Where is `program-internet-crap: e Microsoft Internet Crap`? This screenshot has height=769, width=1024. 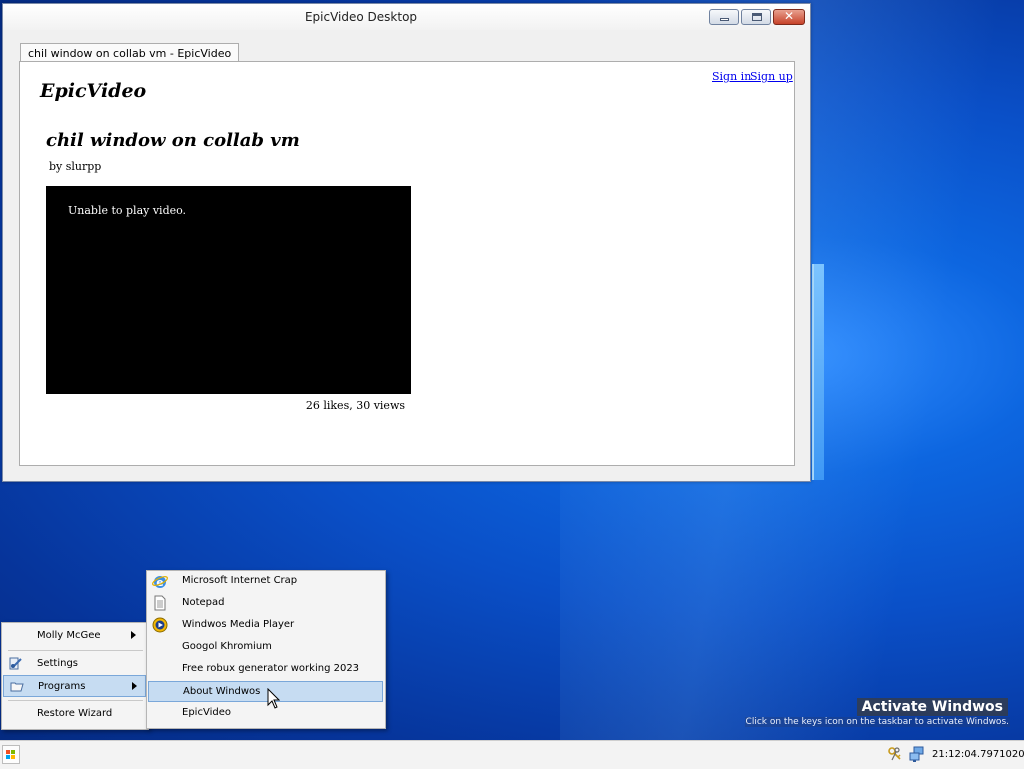 program-internet-crap: e Microsoft Internet Crap is located at coordinates (265, 581).